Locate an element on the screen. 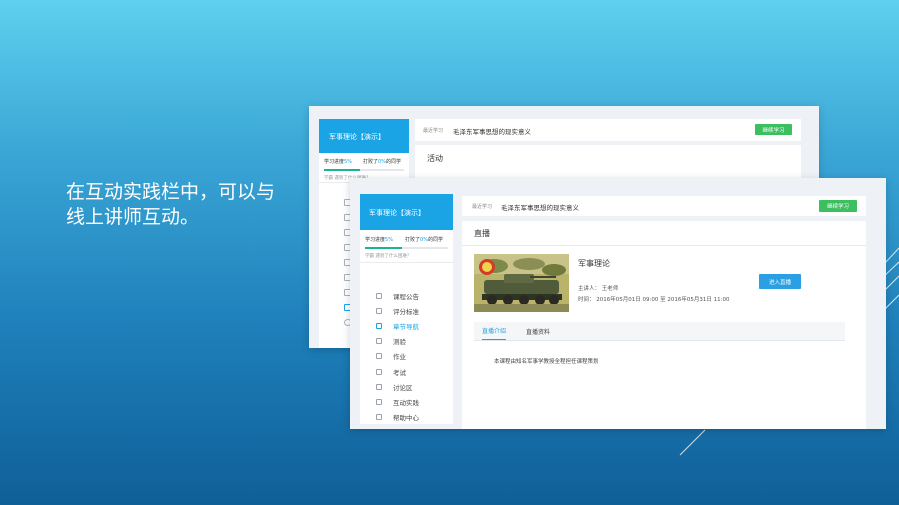 The image size is (899, 505). sidebar-item-8: 互动实践 is located at coordinates (389, 401).